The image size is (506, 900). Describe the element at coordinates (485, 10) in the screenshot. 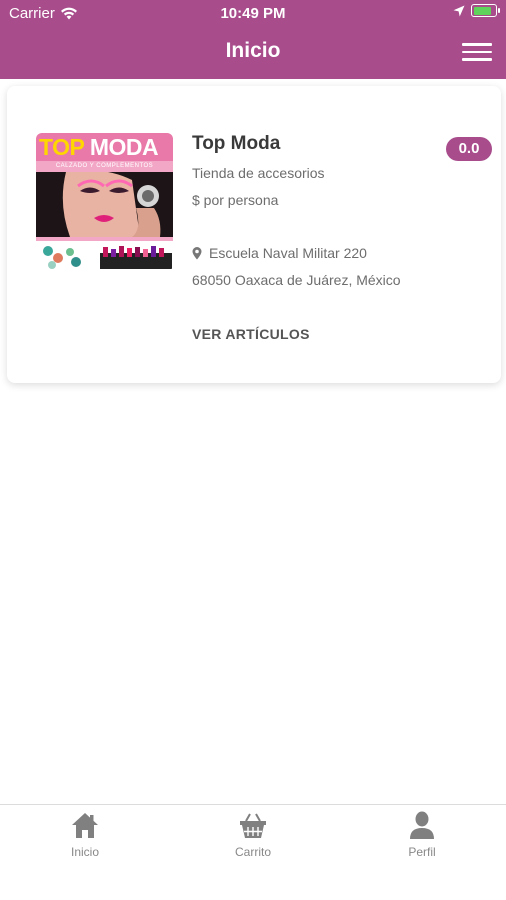

I see `battery-icon` at that location.